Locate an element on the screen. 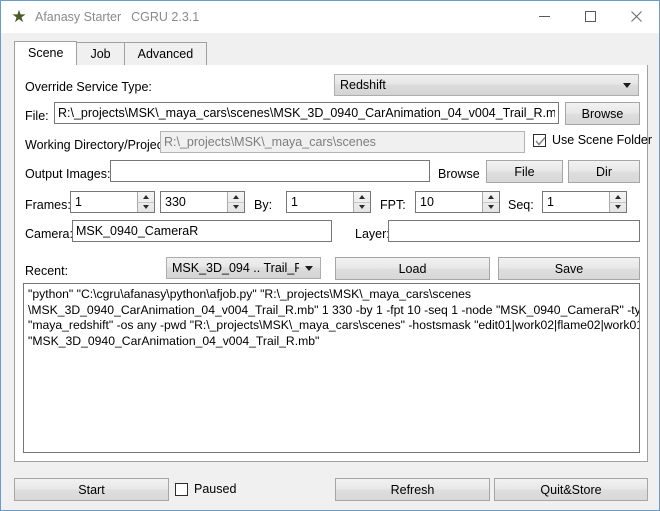 The width and height of the screenshot is (660, 511). paused-checkbox: Paused is located at coordinates (205, 489).